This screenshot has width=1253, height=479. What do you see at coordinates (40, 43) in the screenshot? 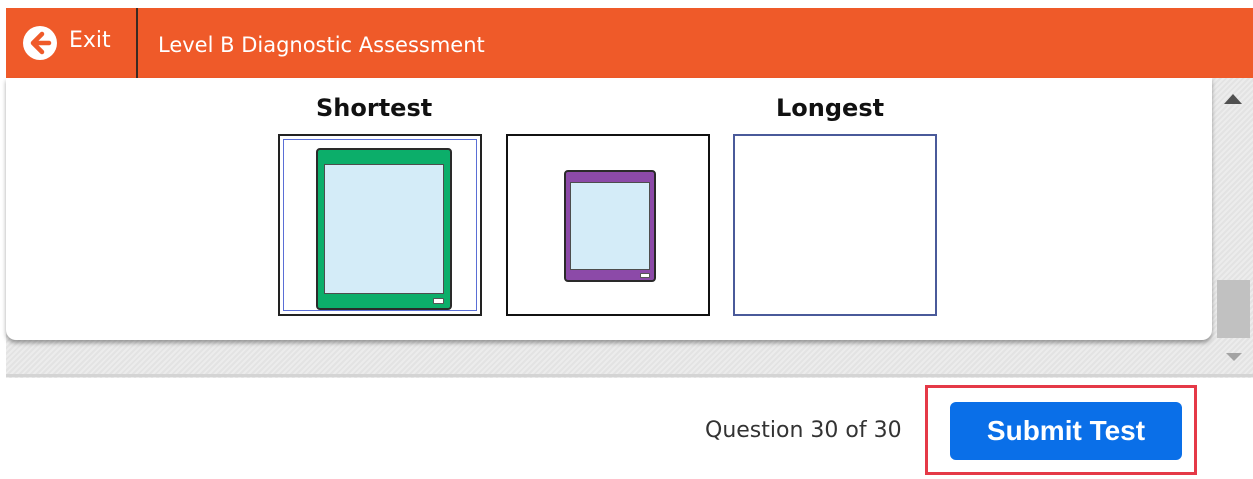
I see `arrow-left-circle-icon` at bounding box center [40, 43].